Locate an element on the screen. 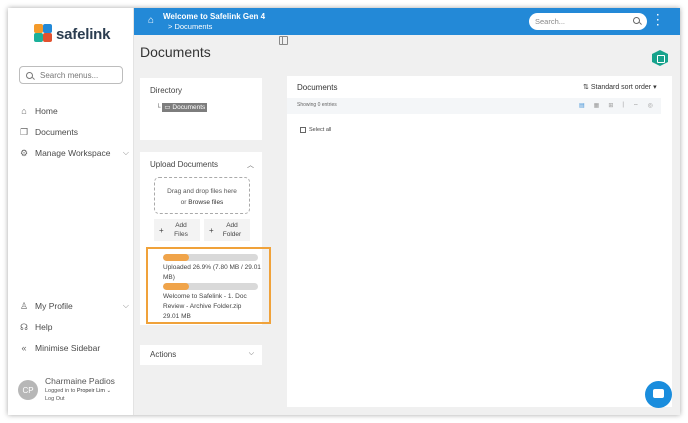 The image size is (688, 423). user-name: Charmaine Padios is located at coordinates (80, 381).